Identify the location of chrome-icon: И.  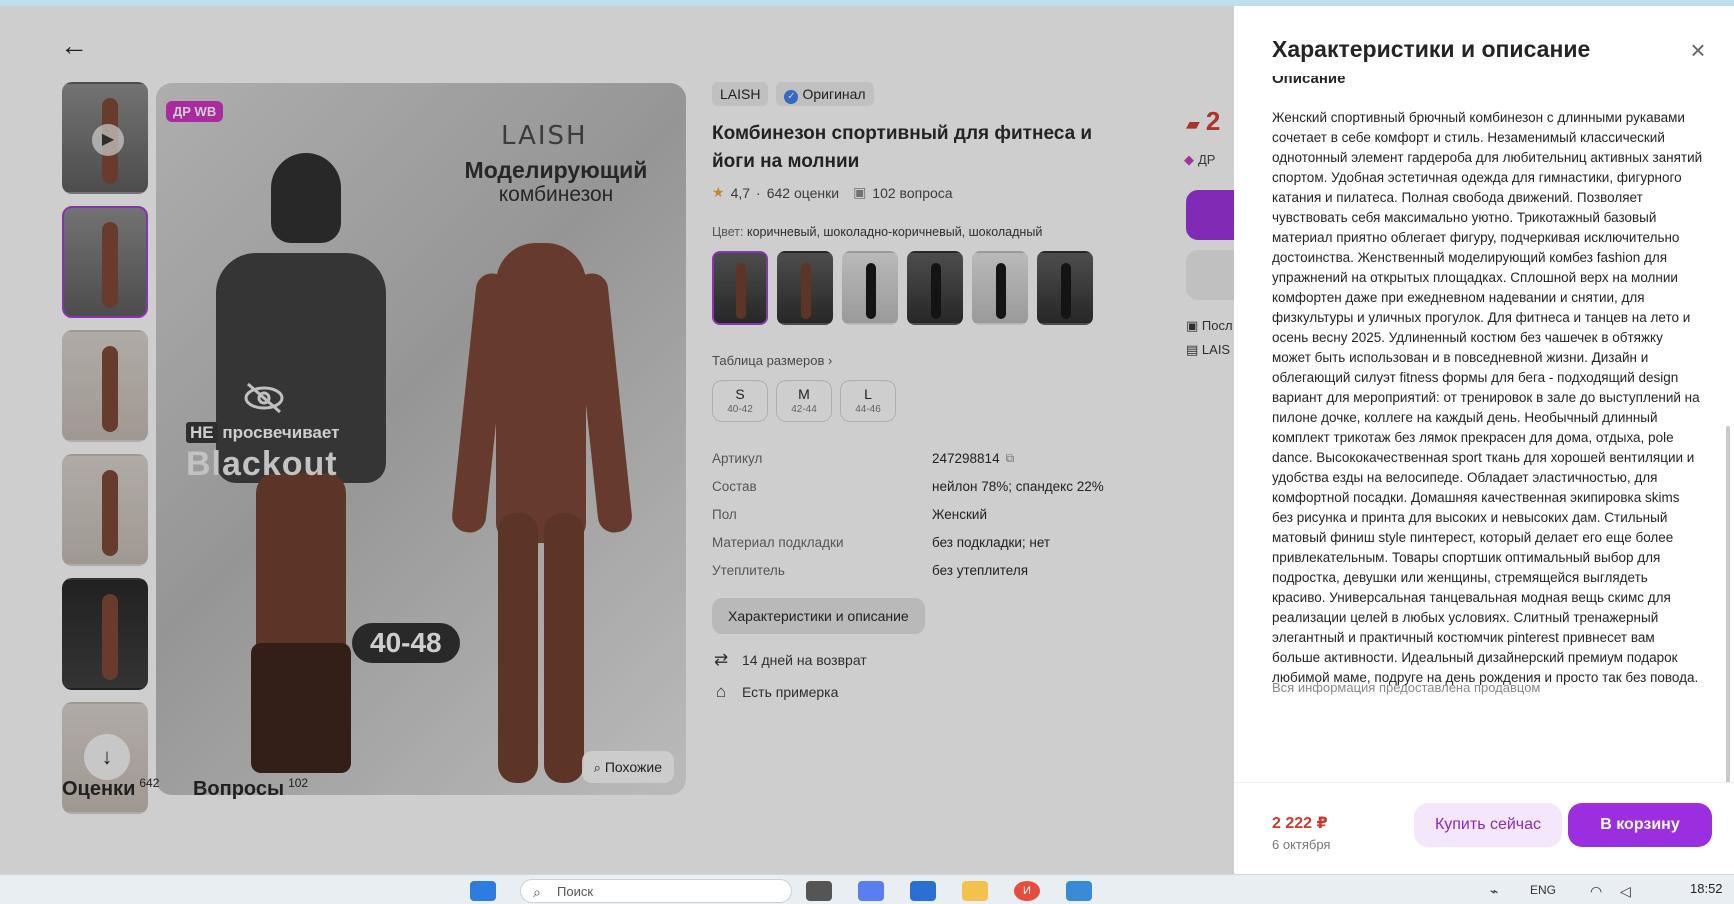
(1027, 891).